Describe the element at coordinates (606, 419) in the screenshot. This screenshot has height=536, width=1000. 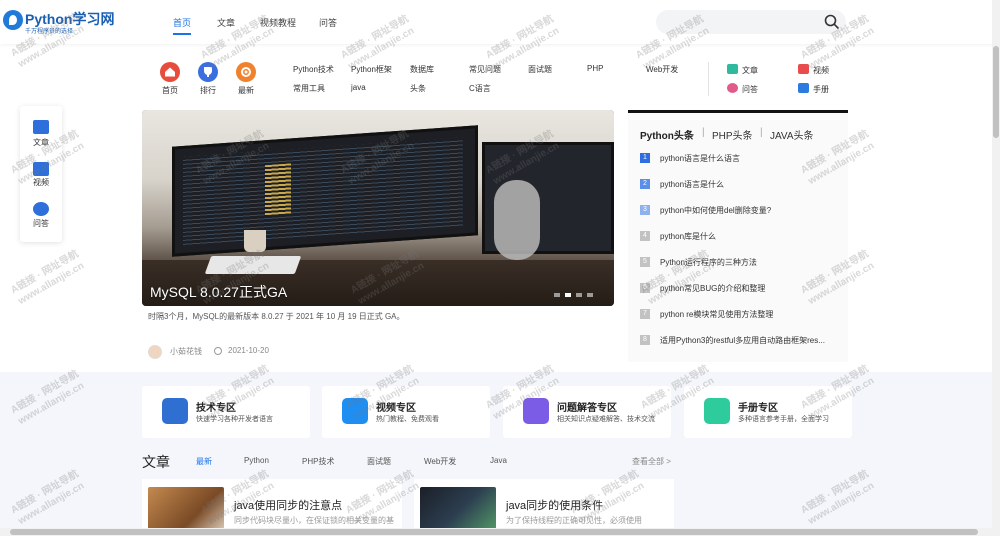
I see `zone-subtitle: 相关知识点疑难解答、技术交流` at that location.